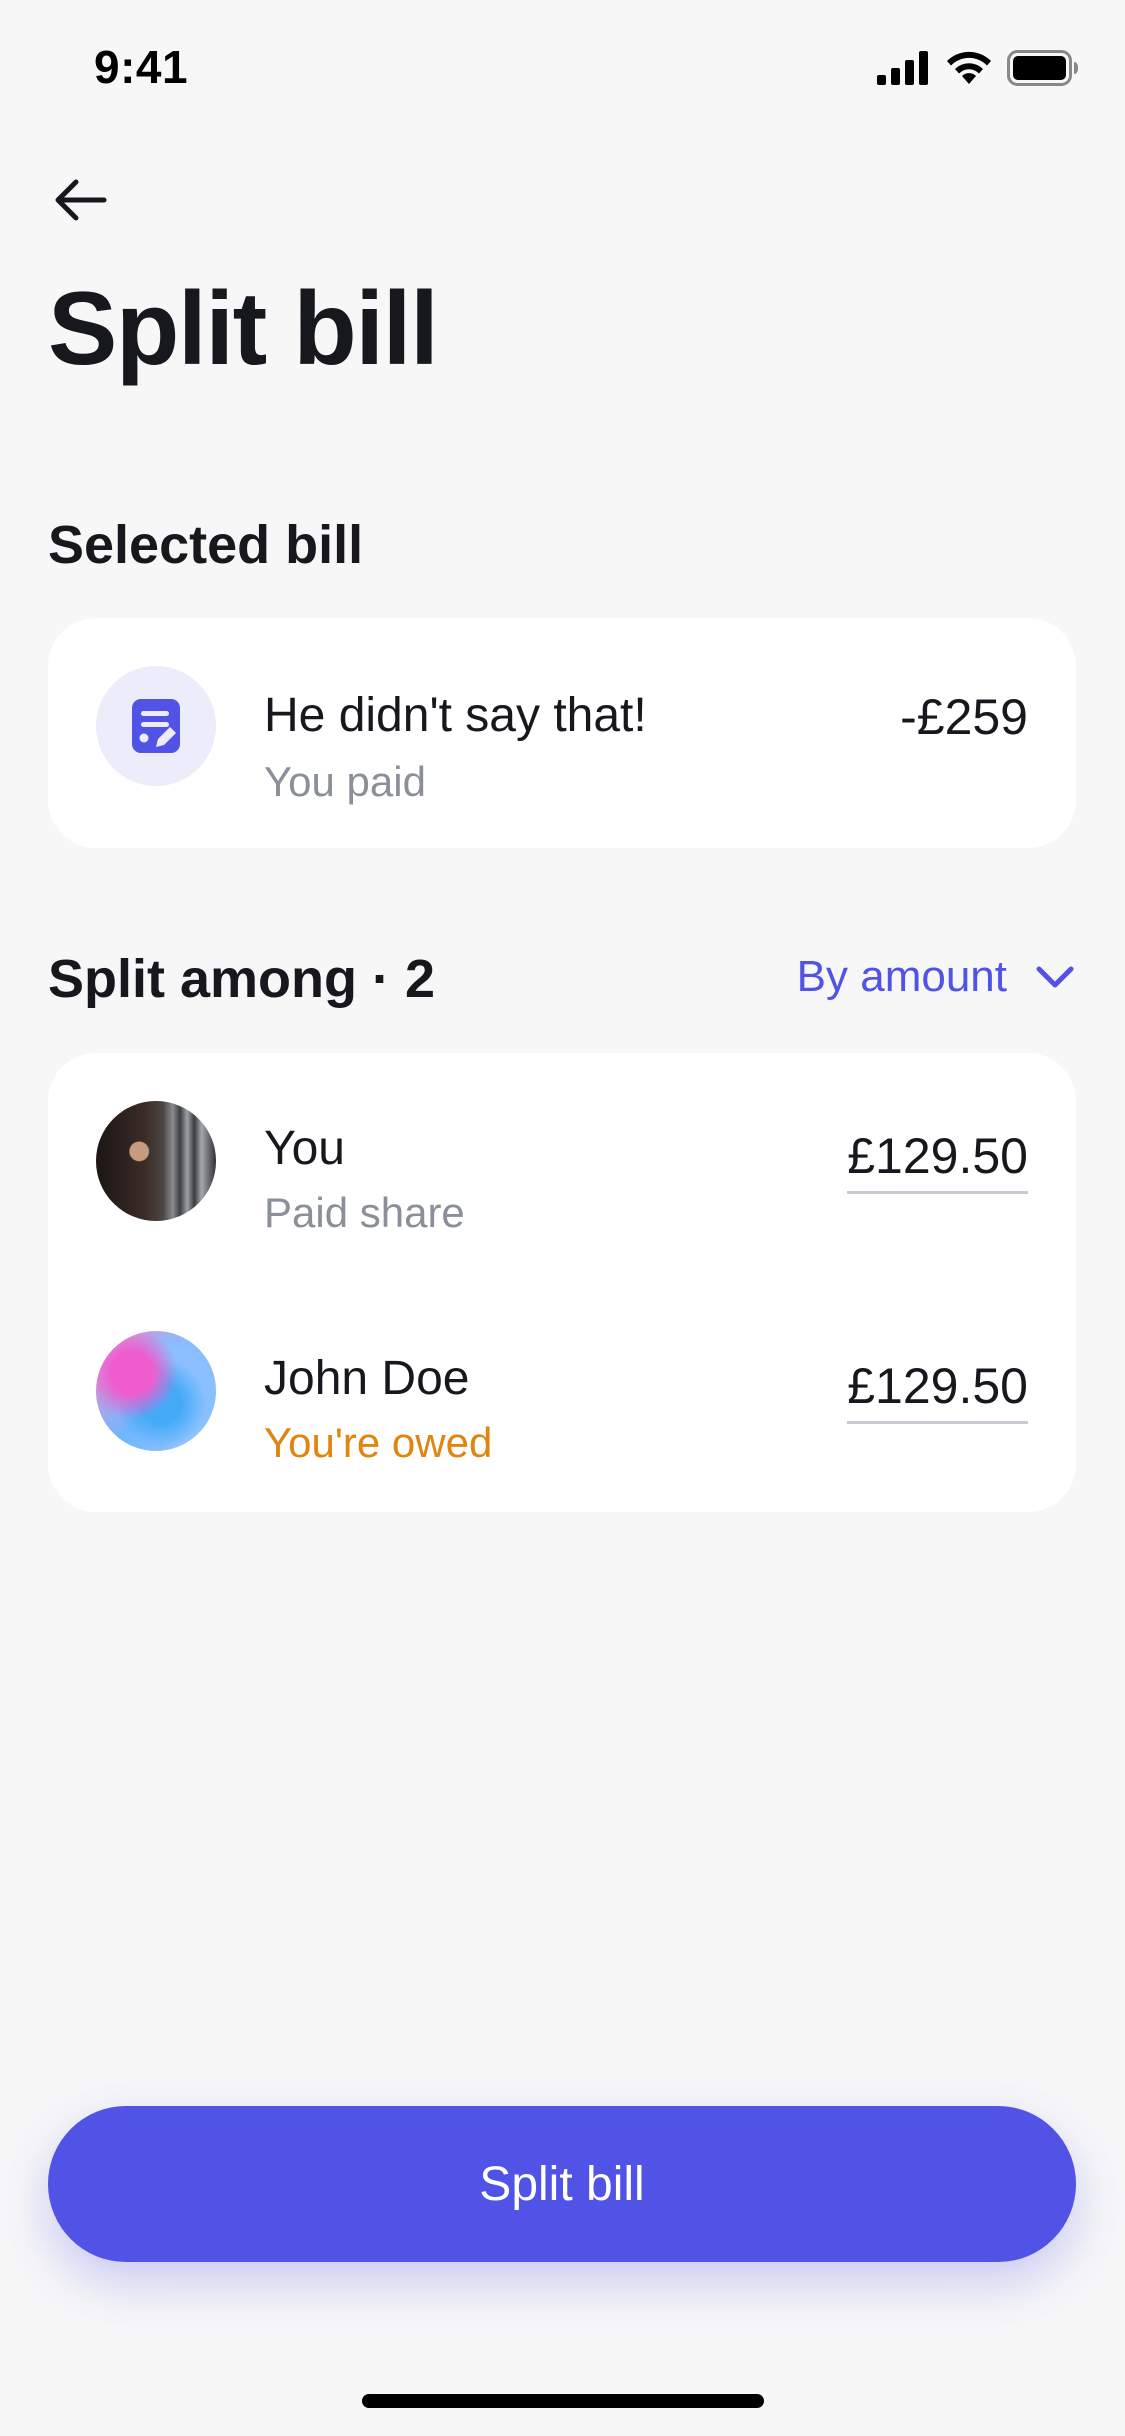  Describe the element at coordinates (243, 329) in the screenshot. I see `page-title: Split bill` at that location.